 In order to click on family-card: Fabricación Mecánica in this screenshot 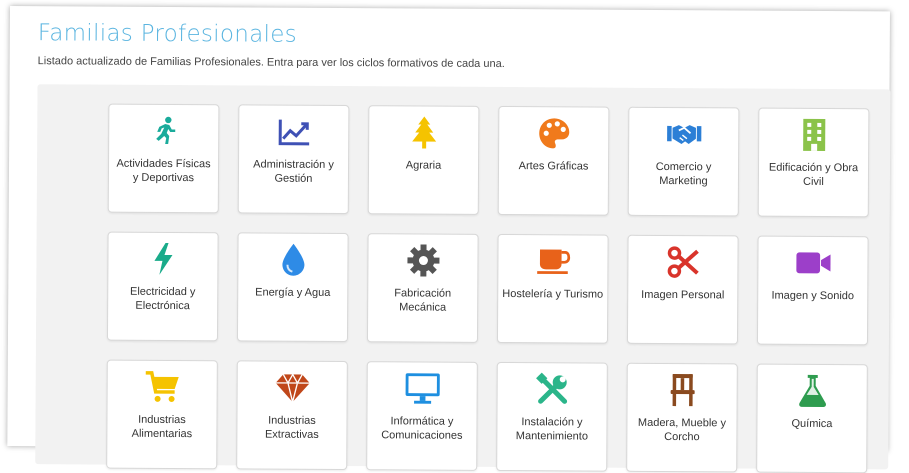, I will do `click(422, 288)`.